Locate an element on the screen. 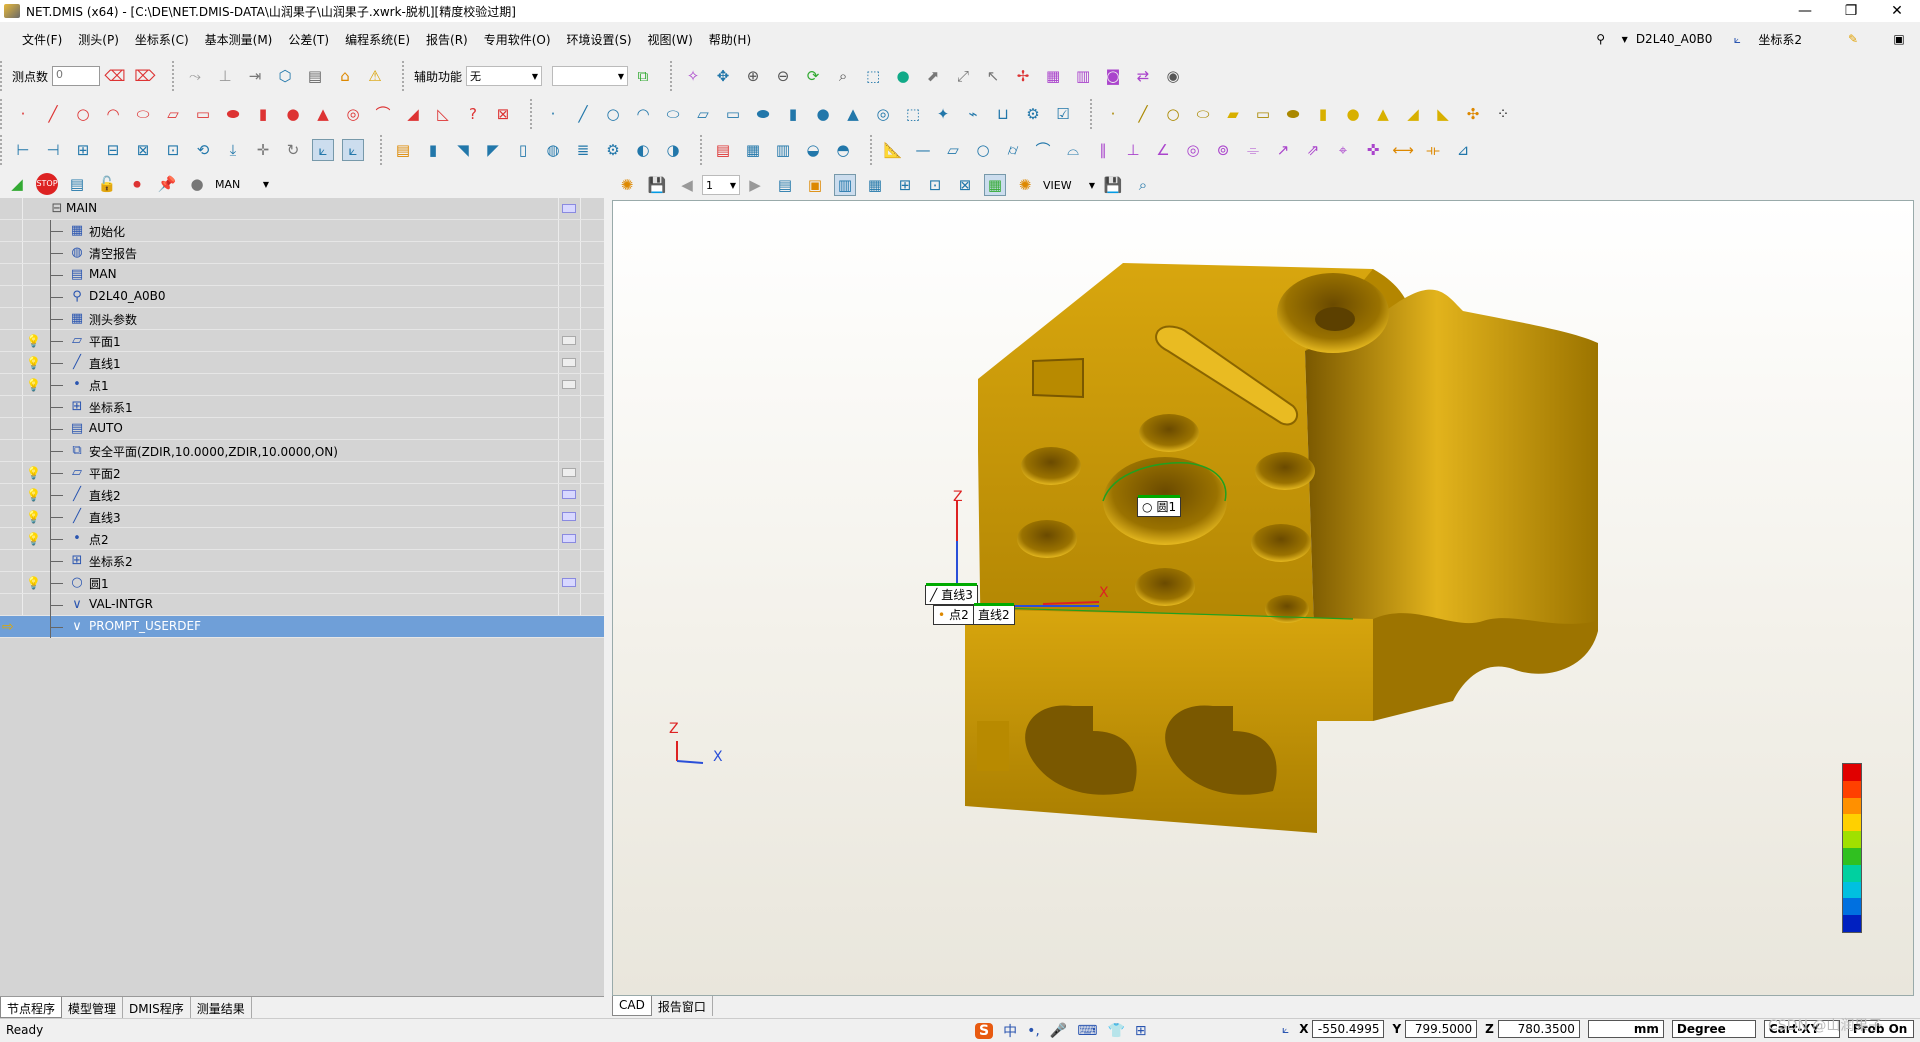  tol-perp-icon: ⊥ is located at coordinates (1133, 150).